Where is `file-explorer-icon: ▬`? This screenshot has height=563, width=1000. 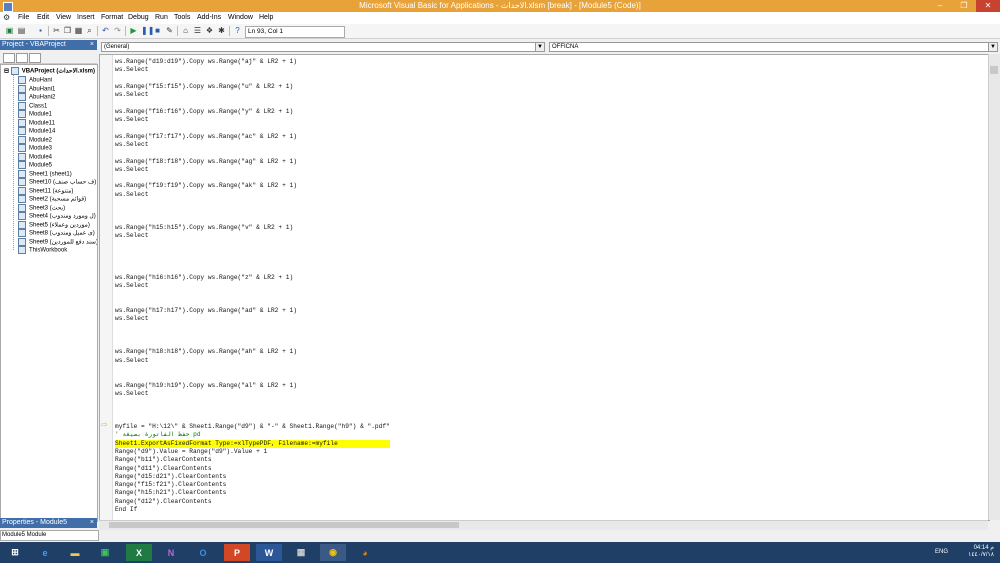 file-explorer-icon: ▬ is located at coordinates (75, 552).